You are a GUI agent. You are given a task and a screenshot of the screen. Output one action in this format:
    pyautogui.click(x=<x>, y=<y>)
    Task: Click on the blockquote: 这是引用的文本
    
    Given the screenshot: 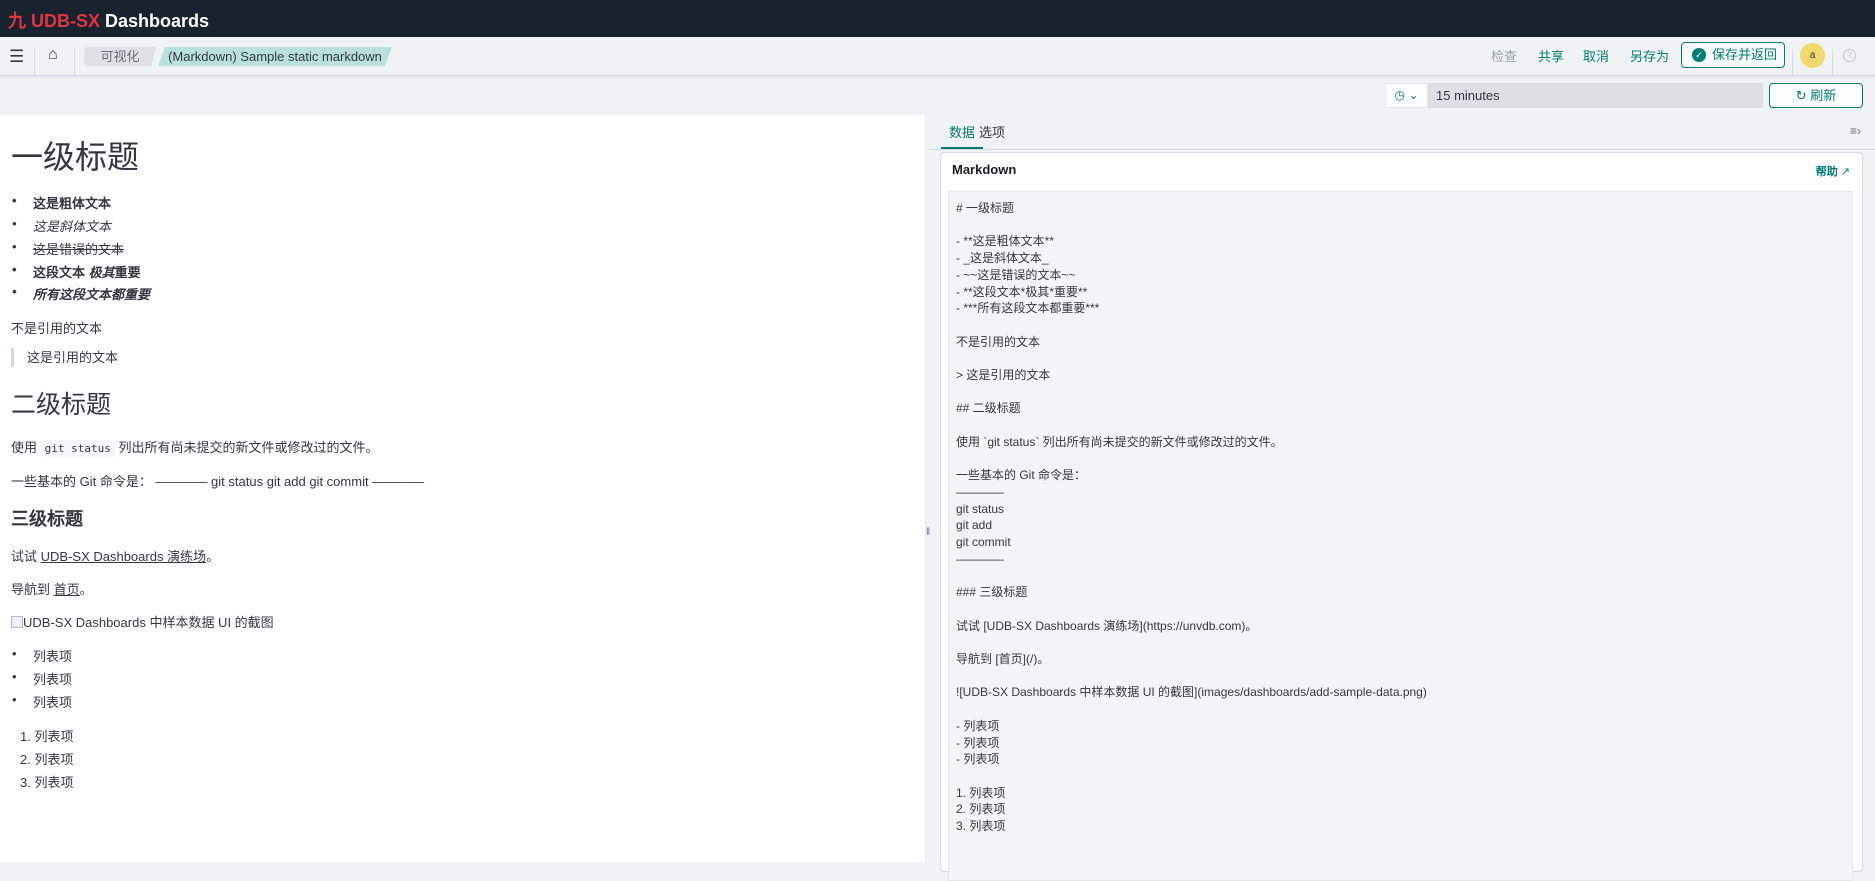 What is the action you would take?
    pyautogui.click(x=64, y=357)
    